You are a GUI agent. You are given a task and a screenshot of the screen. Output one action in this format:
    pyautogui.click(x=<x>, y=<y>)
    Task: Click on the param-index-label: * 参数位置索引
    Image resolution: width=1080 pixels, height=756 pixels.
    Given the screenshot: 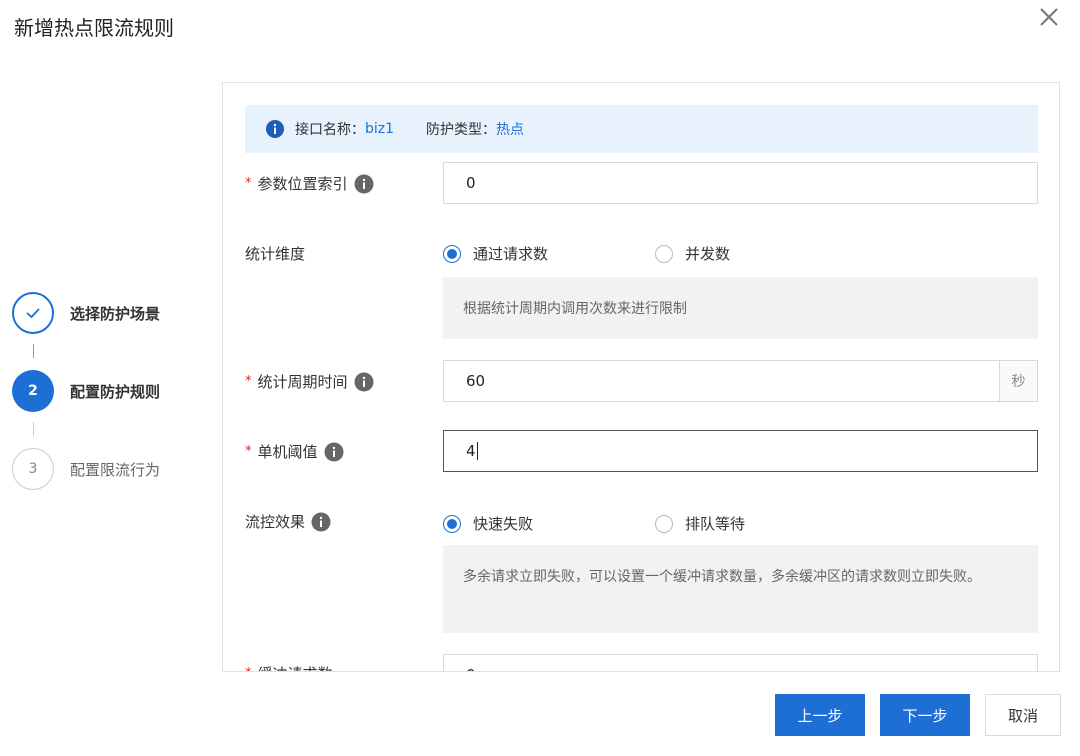 What is the action you would take?
    pyautogui.click(x=309, y=183)
    